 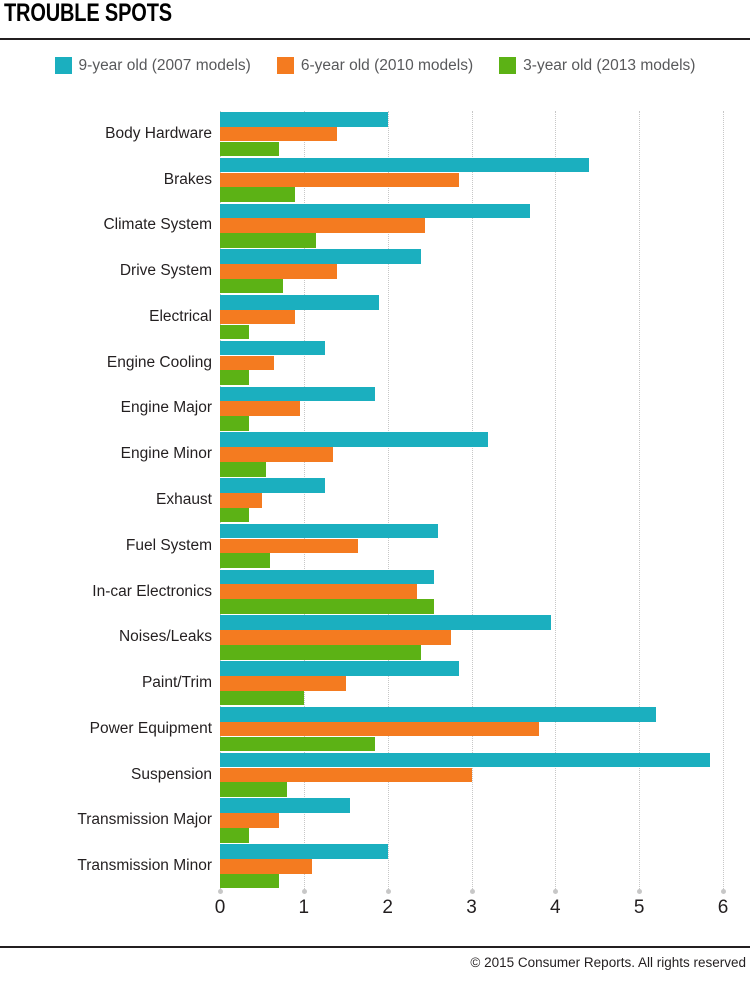 I want to click on x-tick-label: 3, so click(x=471, y=907).